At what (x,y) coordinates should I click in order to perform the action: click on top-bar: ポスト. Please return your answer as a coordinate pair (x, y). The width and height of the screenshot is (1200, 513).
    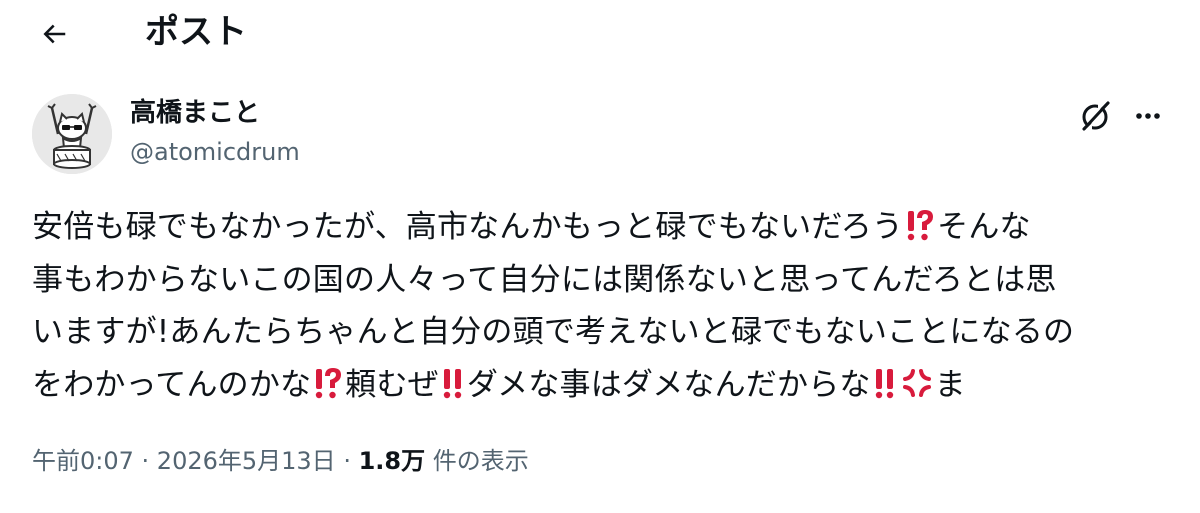
    Looking at the image, I should click on (600, 35).